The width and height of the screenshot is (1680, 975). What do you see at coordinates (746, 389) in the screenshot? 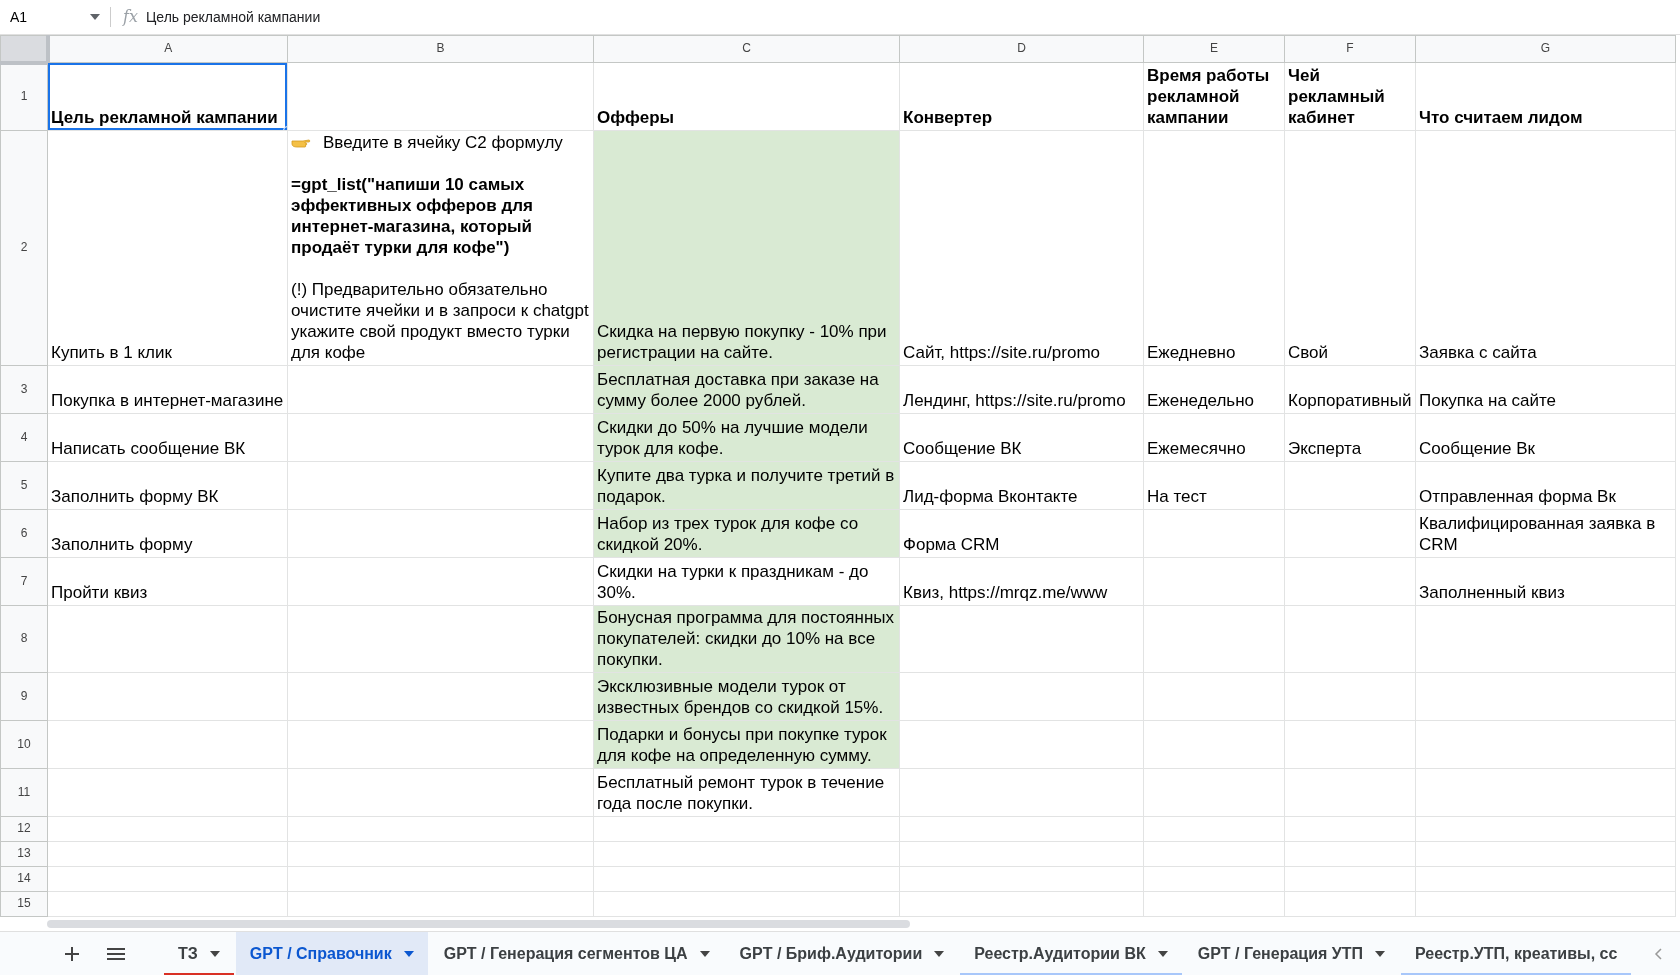
I see `table-cell: Бесплатная доставка при заказе на сумму более 2000 рублей.` at bounding box center [746, 389].